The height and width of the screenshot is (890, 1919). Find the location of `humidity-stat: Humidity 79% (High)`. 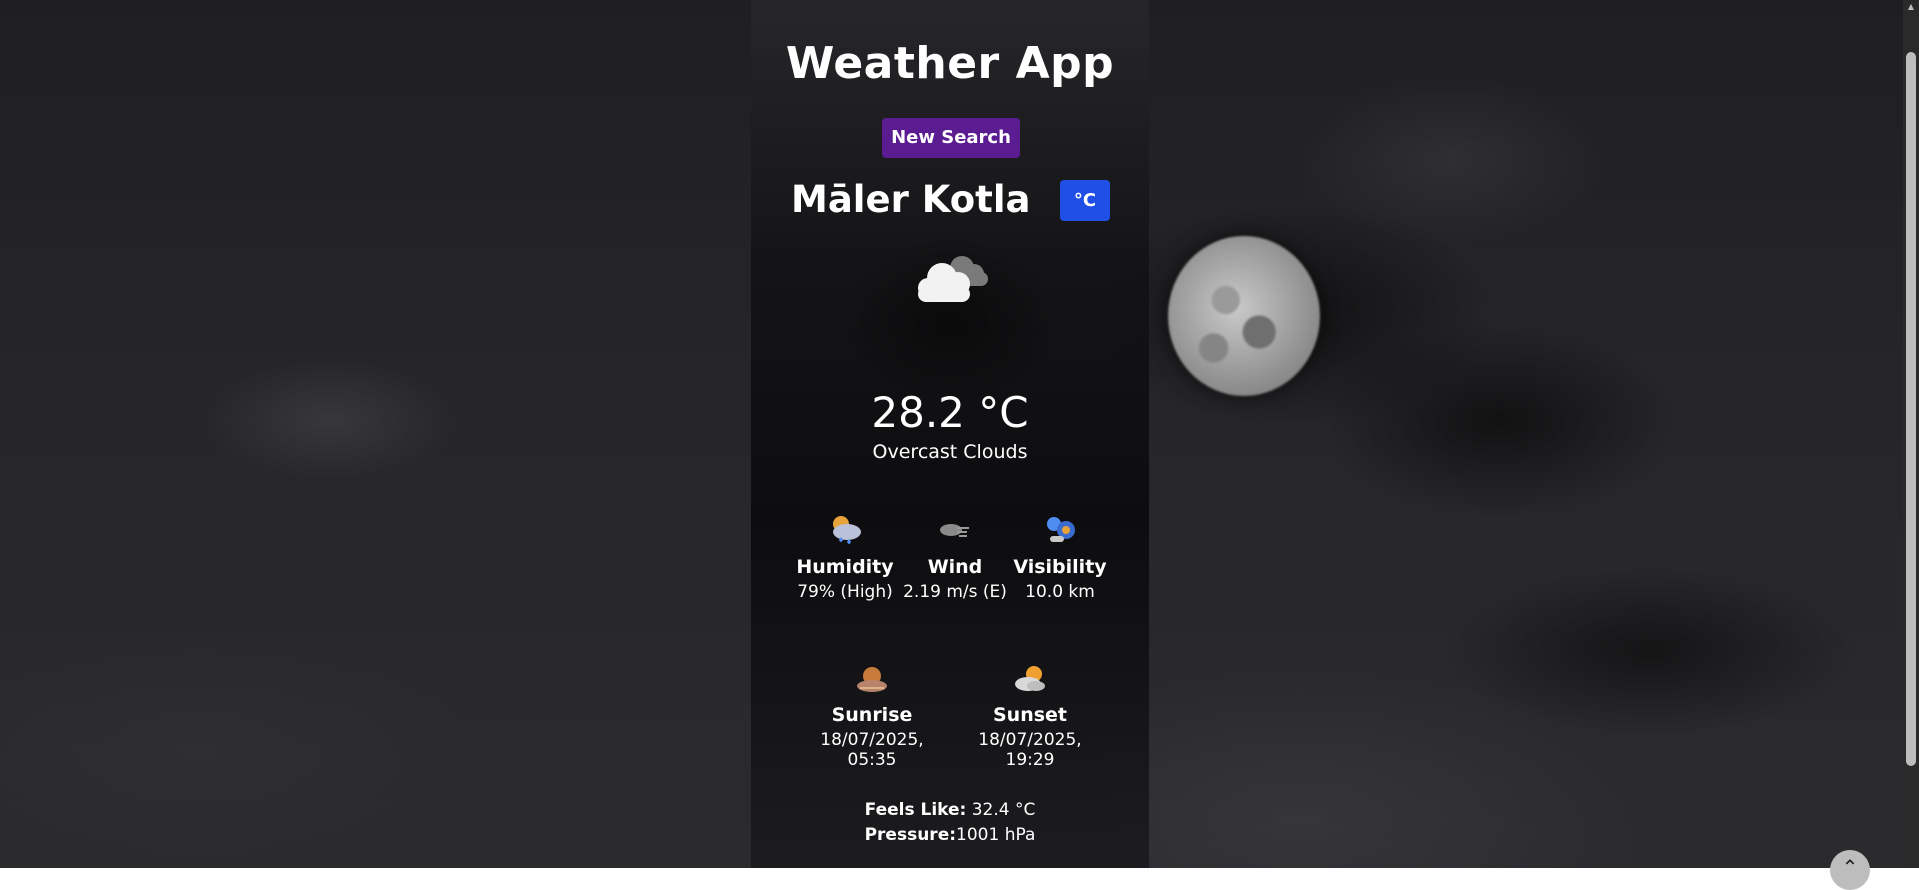

humidity-stat: Humidity 79% (High) is located at coordinates (845, 556).